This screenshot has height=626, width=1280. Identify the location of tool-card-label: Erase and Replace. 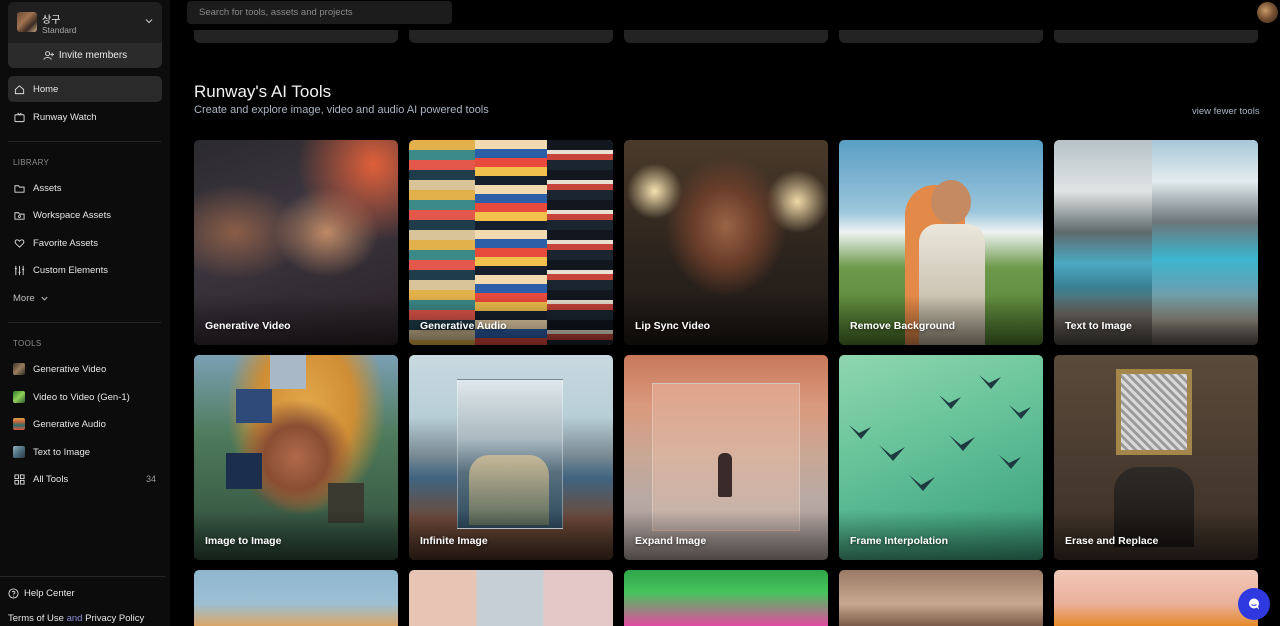
(1112, 541).